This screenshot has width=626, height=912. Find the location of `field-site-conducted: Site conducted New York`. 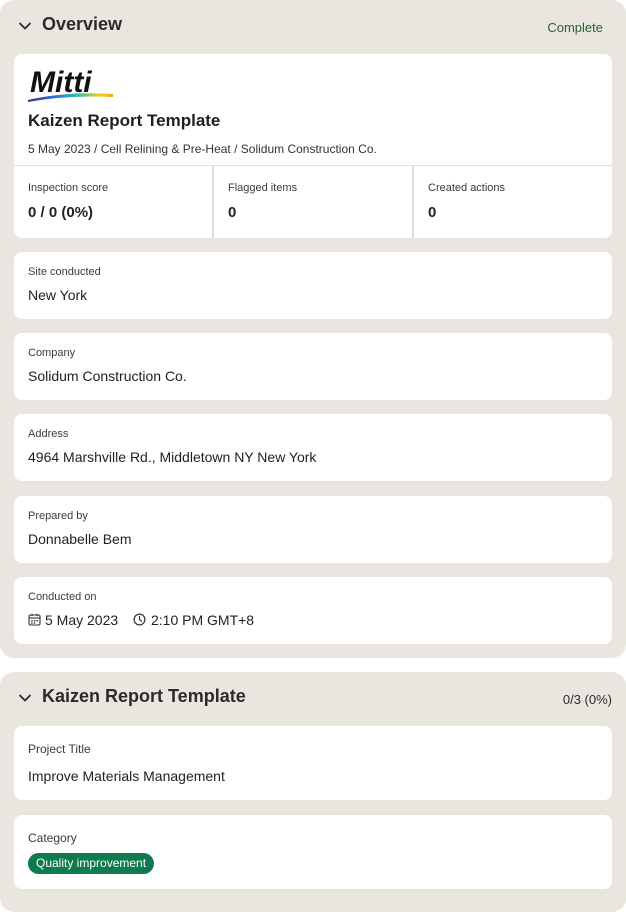

field-site-conducted: Site conducted New York is located at coordinates (313, 285).